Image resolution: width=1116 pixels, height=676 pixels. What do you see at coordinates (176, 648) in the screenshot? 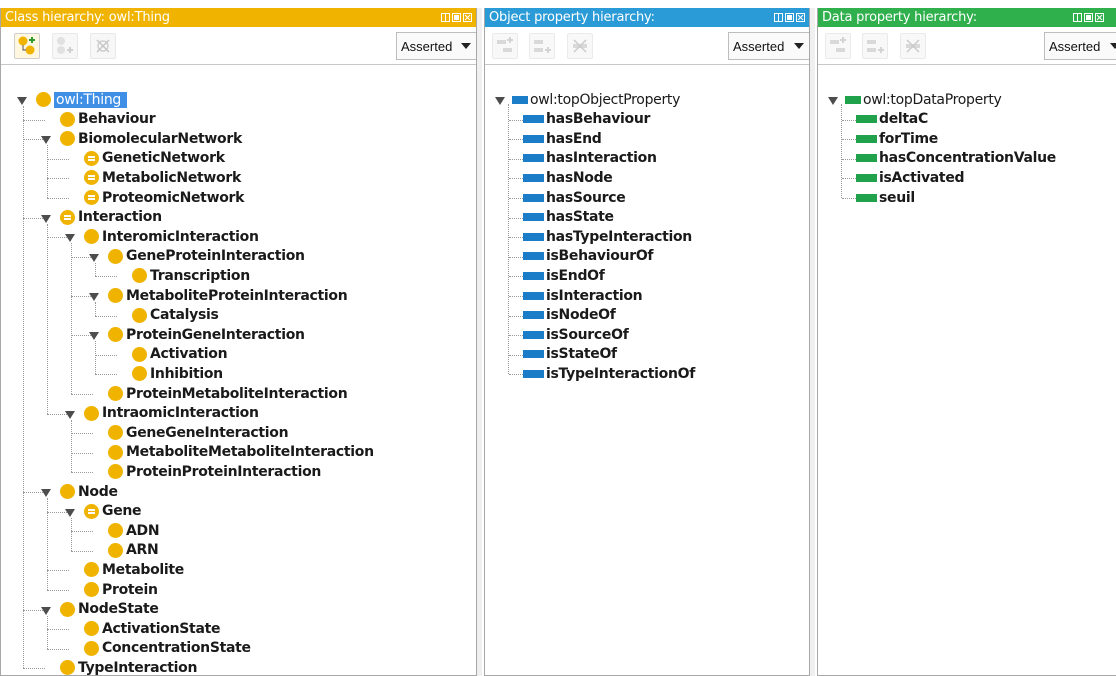
I see `class-label: ConcentrationState` at bounding box center [176, 648].